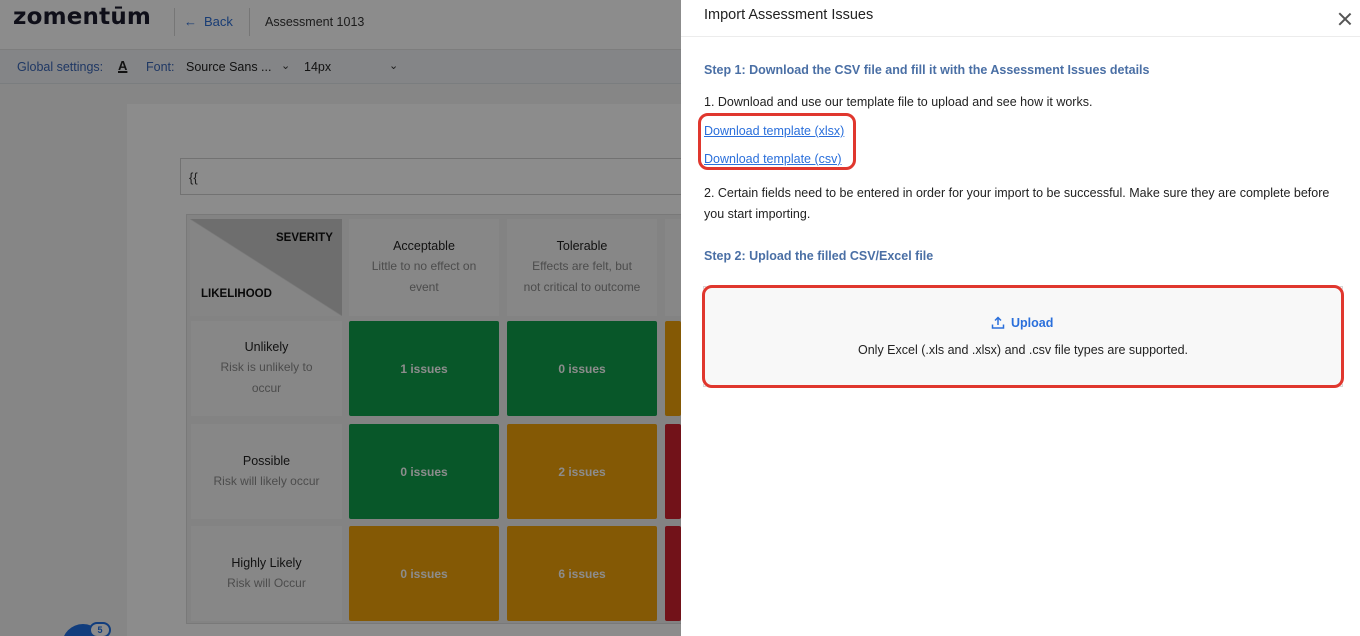  What do you see at coordinates (789, 15) in the screenshot?
I see `drawer-title: Import Assessment Issues` at bounding box center [789, 15].